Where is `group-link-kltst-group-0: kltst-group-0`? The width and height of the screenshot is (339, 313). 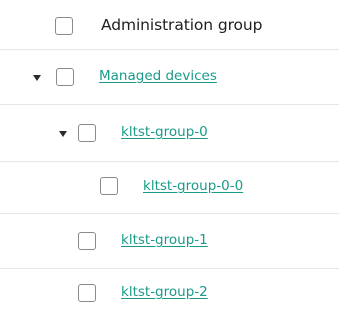 group-link-kltst-group-0: kltst-group-0 is located at coordinates (164, 132).